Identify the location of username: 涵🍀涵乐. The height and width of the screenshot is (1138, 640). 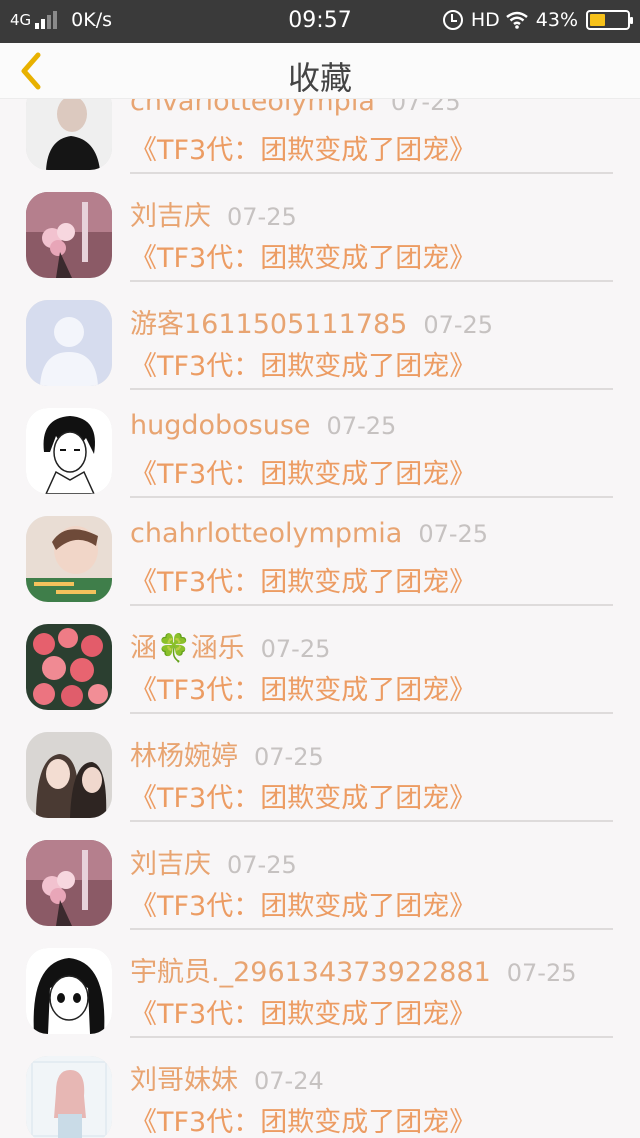
(187, 648).